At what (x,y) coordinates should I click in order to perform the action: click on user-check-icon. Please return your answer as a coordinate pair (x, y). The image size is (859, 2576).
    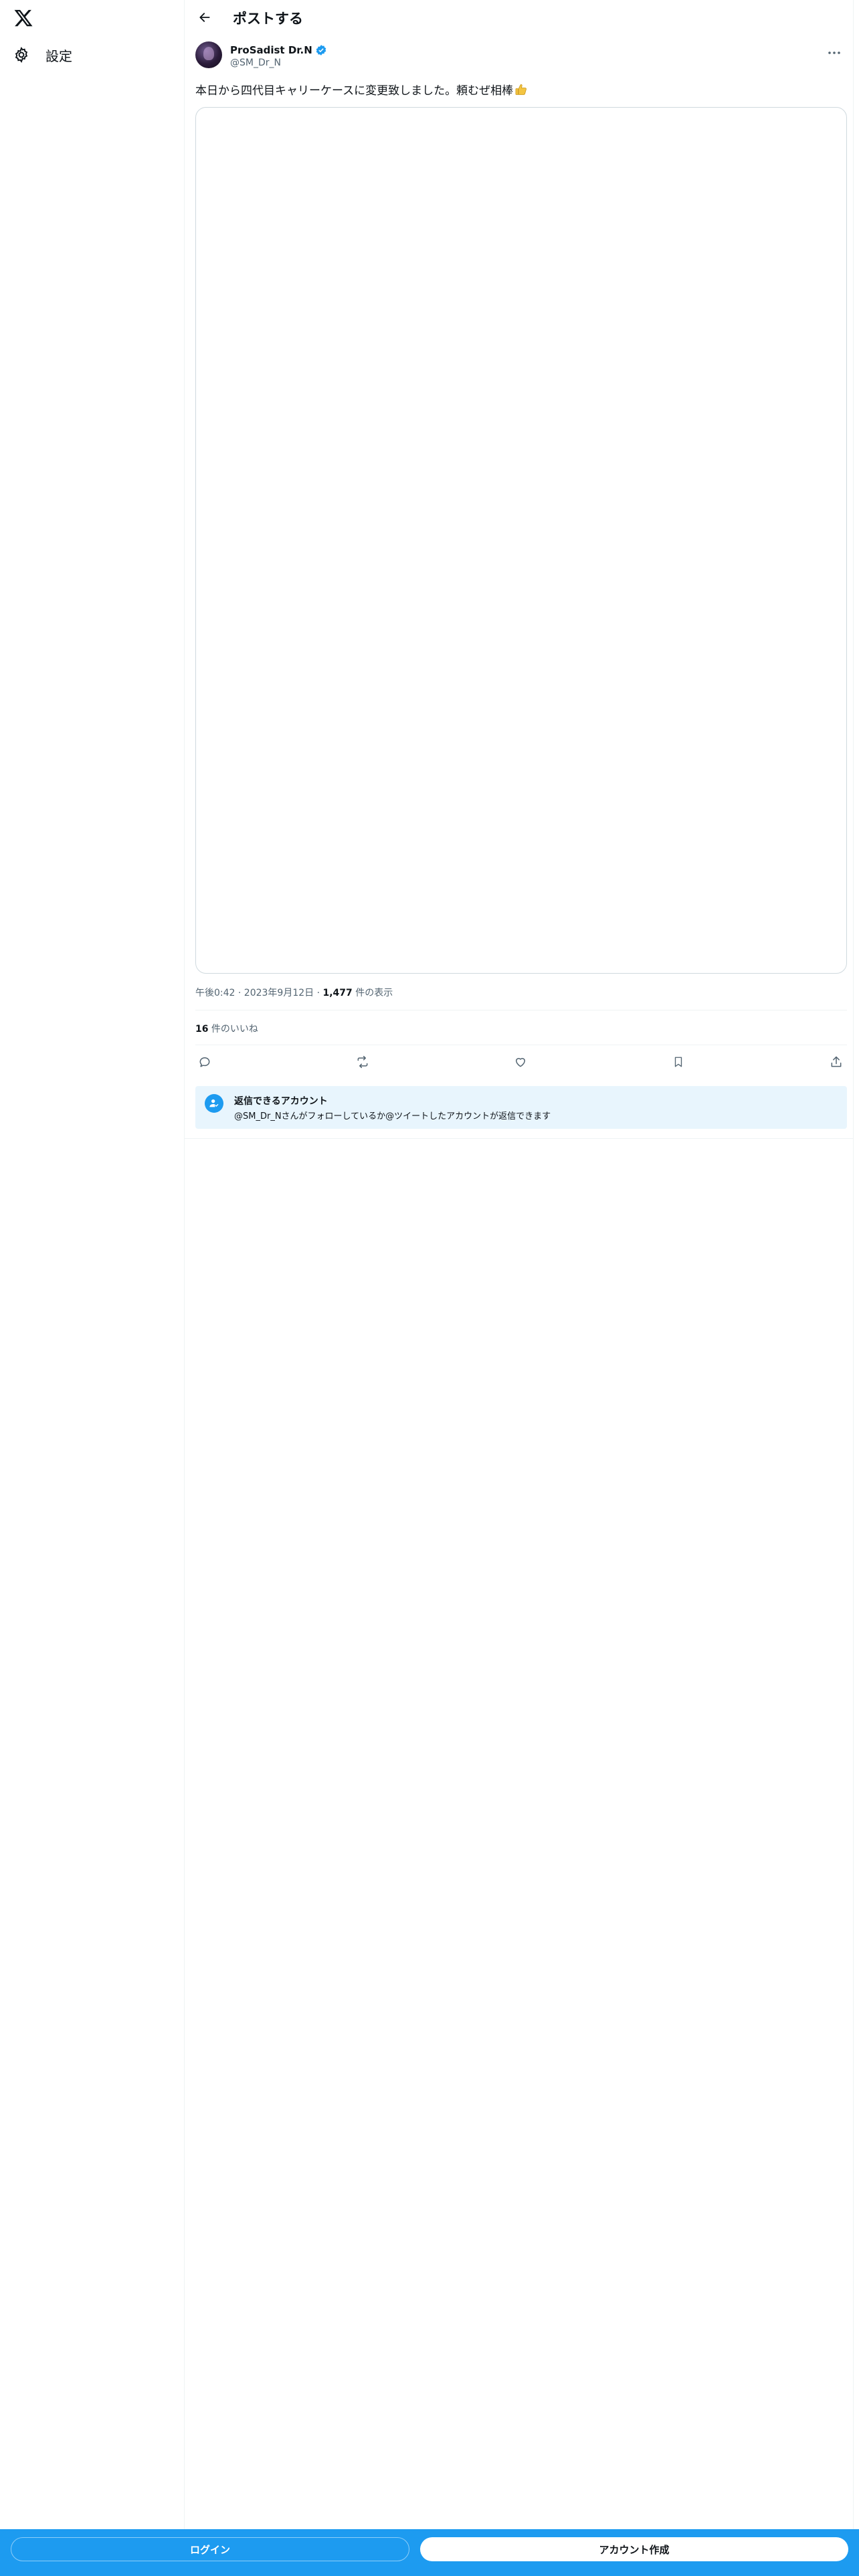
    Looking at the image, I should click on (214, 1103).